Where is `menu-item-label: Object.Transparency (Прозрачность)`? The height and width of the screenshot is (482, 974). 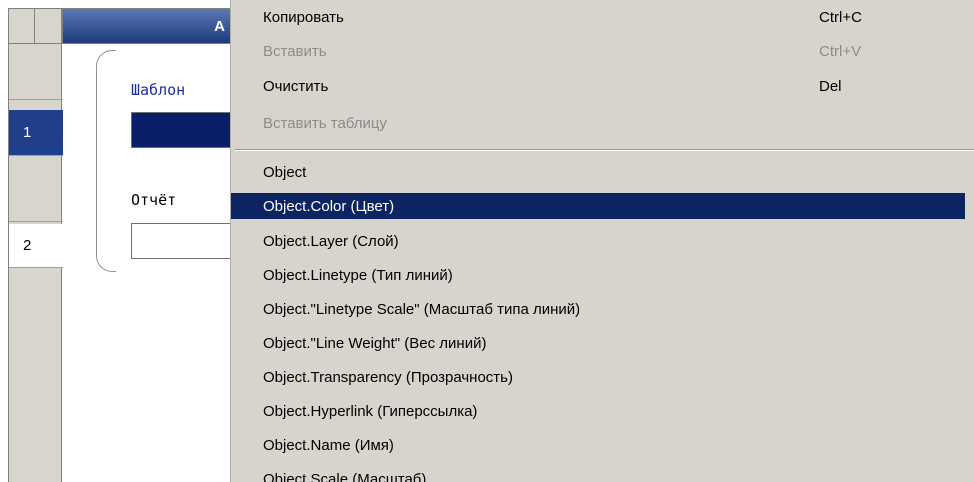
menu-item-label: Object.Transparency (Прозрачность) is located at coordinates (388, 377).